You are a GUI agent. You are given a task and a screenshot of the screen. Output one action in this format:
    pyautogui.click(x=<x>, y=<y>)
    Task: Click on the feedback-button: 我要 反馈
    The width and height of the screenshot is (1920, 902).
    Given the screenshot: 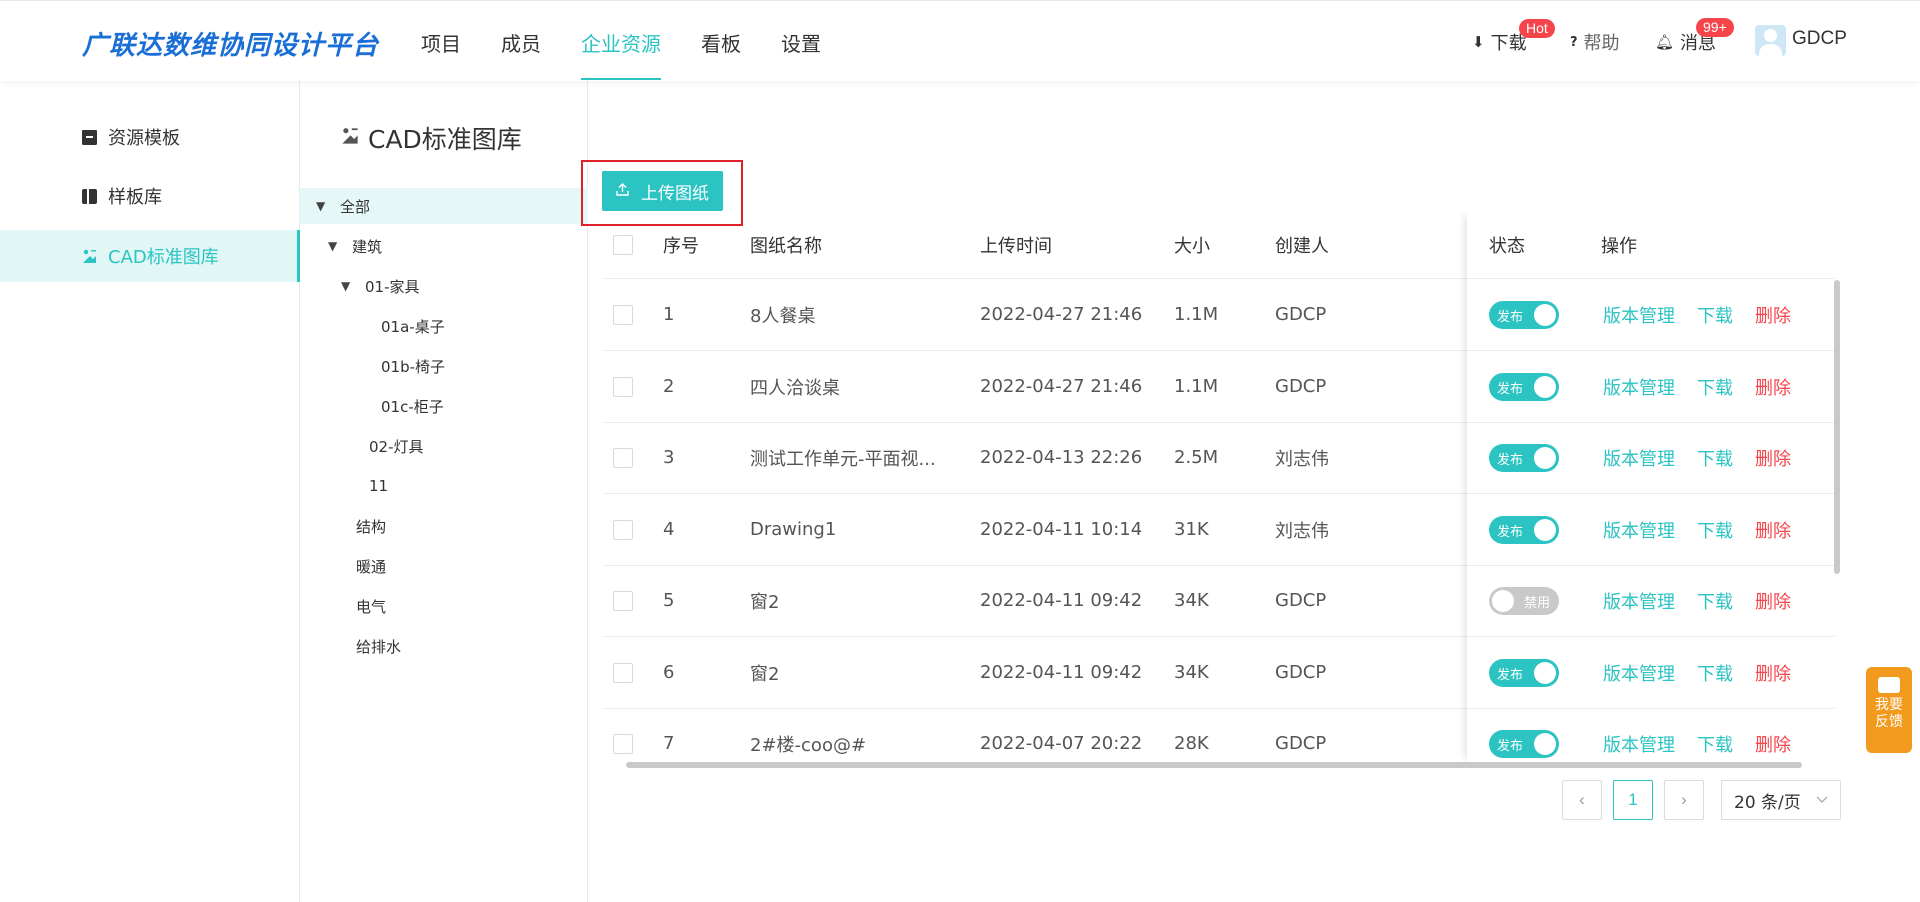 What is the action you would take?
    pyautogui.click(x=1889, y=710)
    